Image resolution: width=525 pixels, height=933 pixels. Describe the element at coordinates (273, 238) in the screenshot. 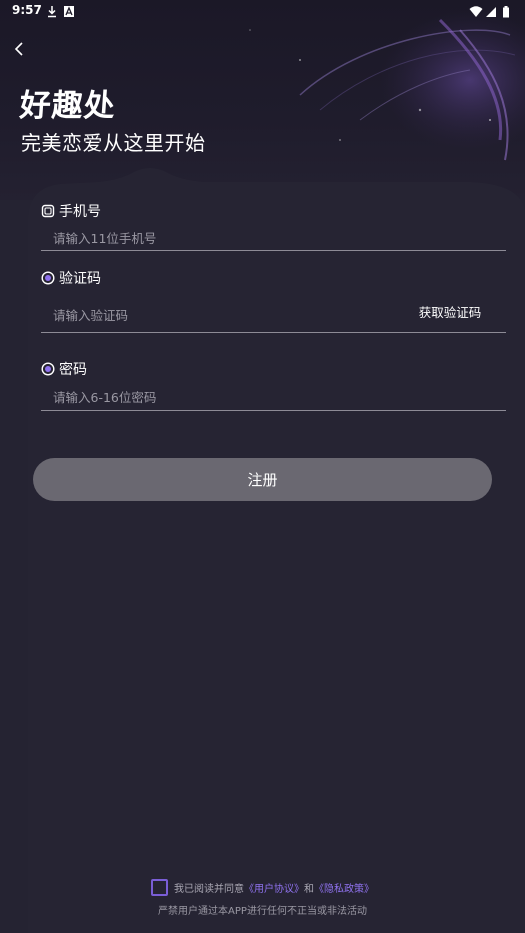

I see `phone-input` at that location.